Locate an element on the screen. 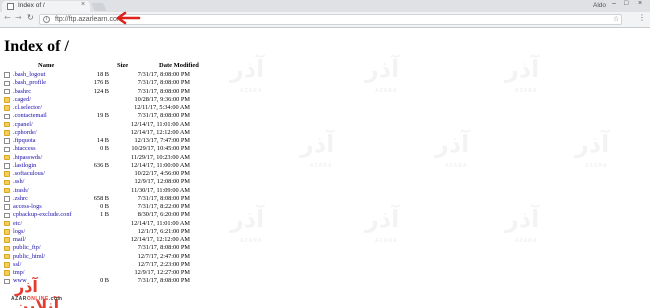 The height and width of the screenshot is (308, 650). column-header-size: Size is located at coordinates (122, 65).